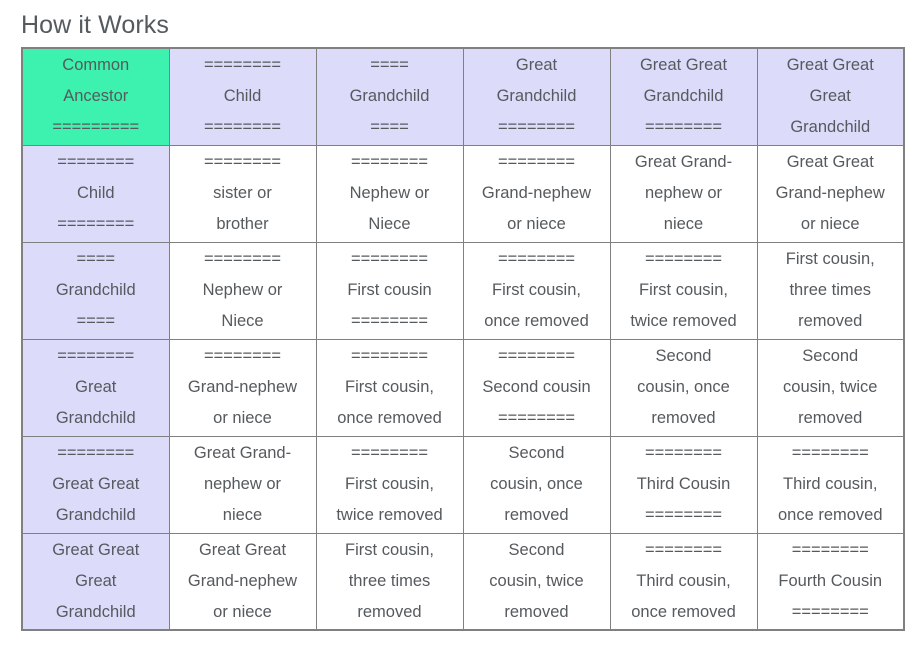  I want to click on cell-text: Common Ancestor =========, so click(96, 96).